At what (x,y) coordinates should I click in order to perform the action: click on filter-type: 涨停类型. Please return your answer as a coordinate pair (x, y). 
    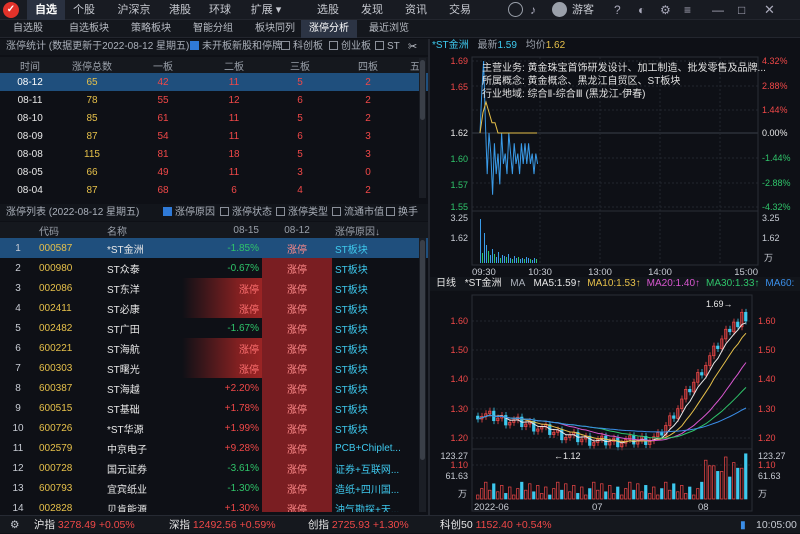
    Looking at the image, I should click on (302, 212).